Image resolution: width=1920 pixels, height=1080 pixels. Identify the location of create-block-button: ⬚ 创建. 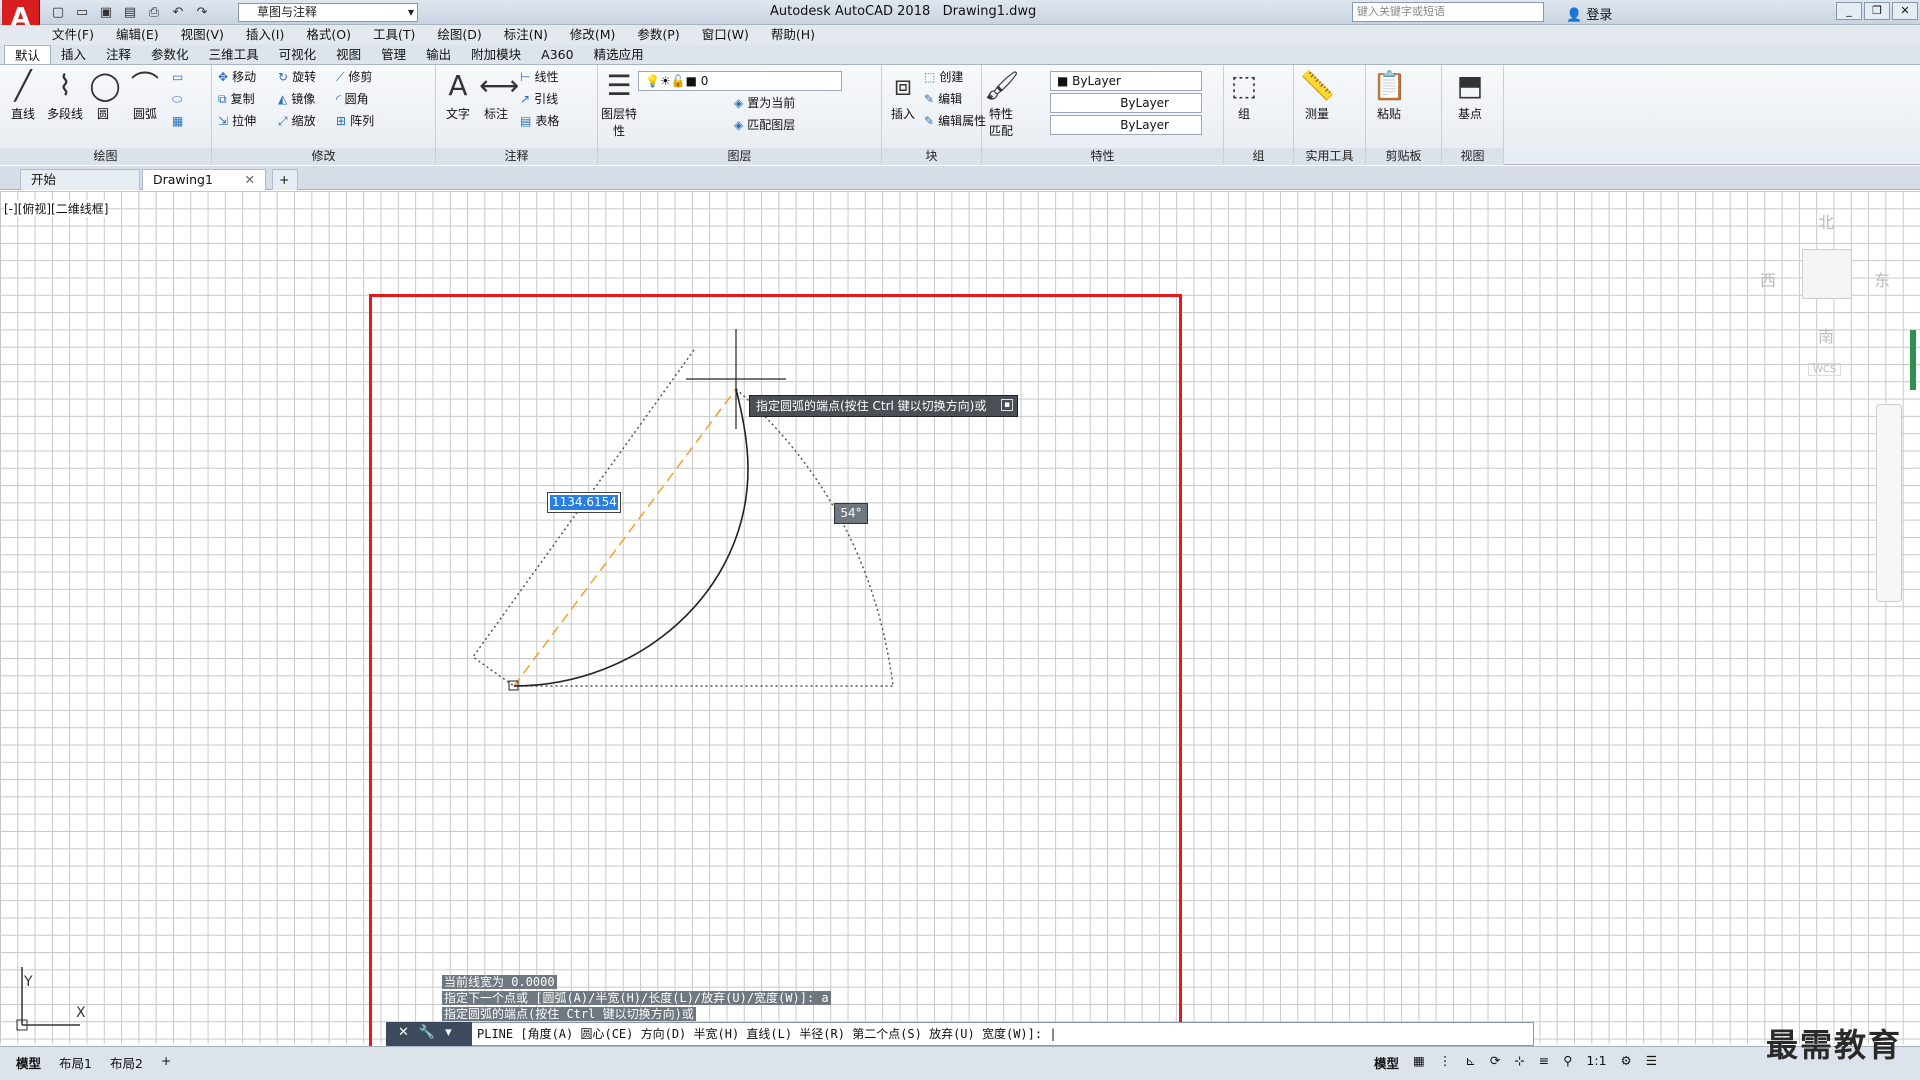
(943, 77).